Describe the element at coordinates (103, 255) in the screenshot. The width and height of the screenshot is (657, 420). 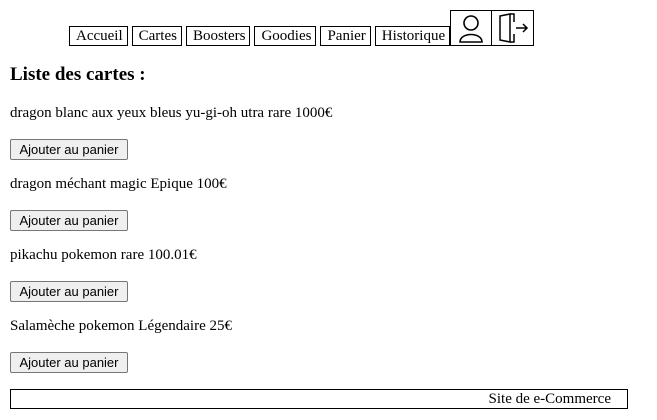
I see `card-item-text: pikachu pokemon rare 100.01€` at that location.